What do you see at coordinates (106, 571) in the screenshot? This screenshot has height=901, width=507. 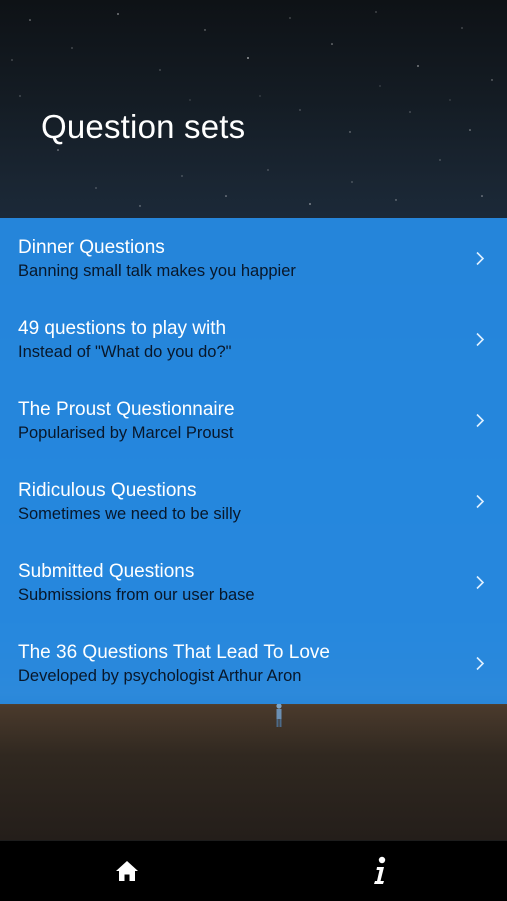 I see `question-set-title: Submitted Questions` at bounding box center [106, 571].